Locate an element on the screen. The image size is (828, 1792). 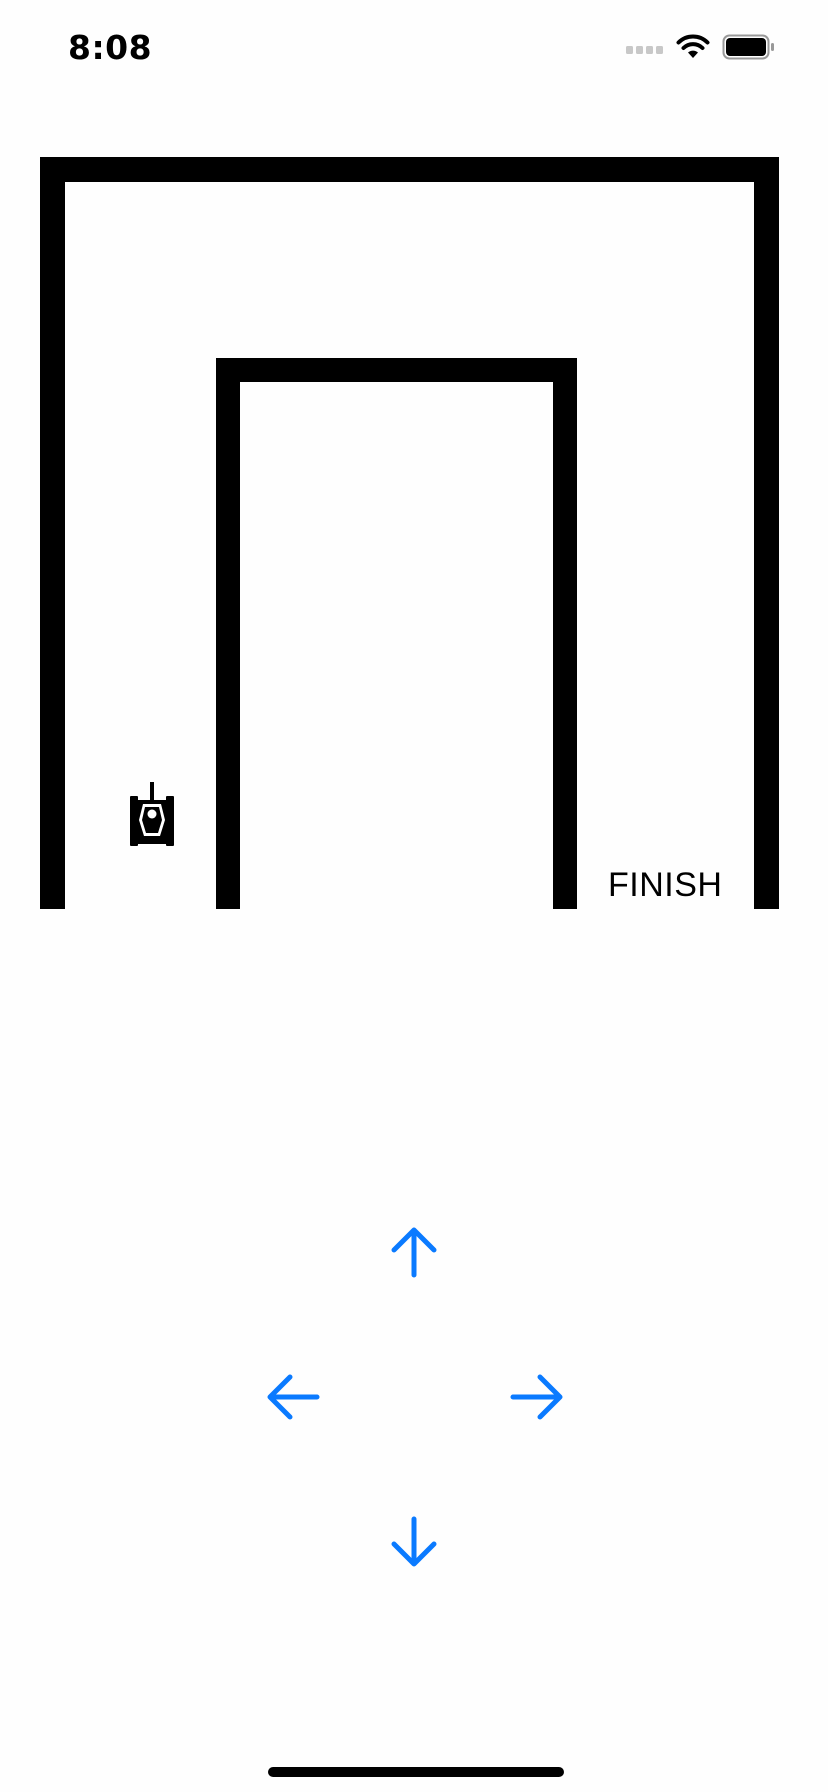
move-up-button is located at coordinates (414, 1252).